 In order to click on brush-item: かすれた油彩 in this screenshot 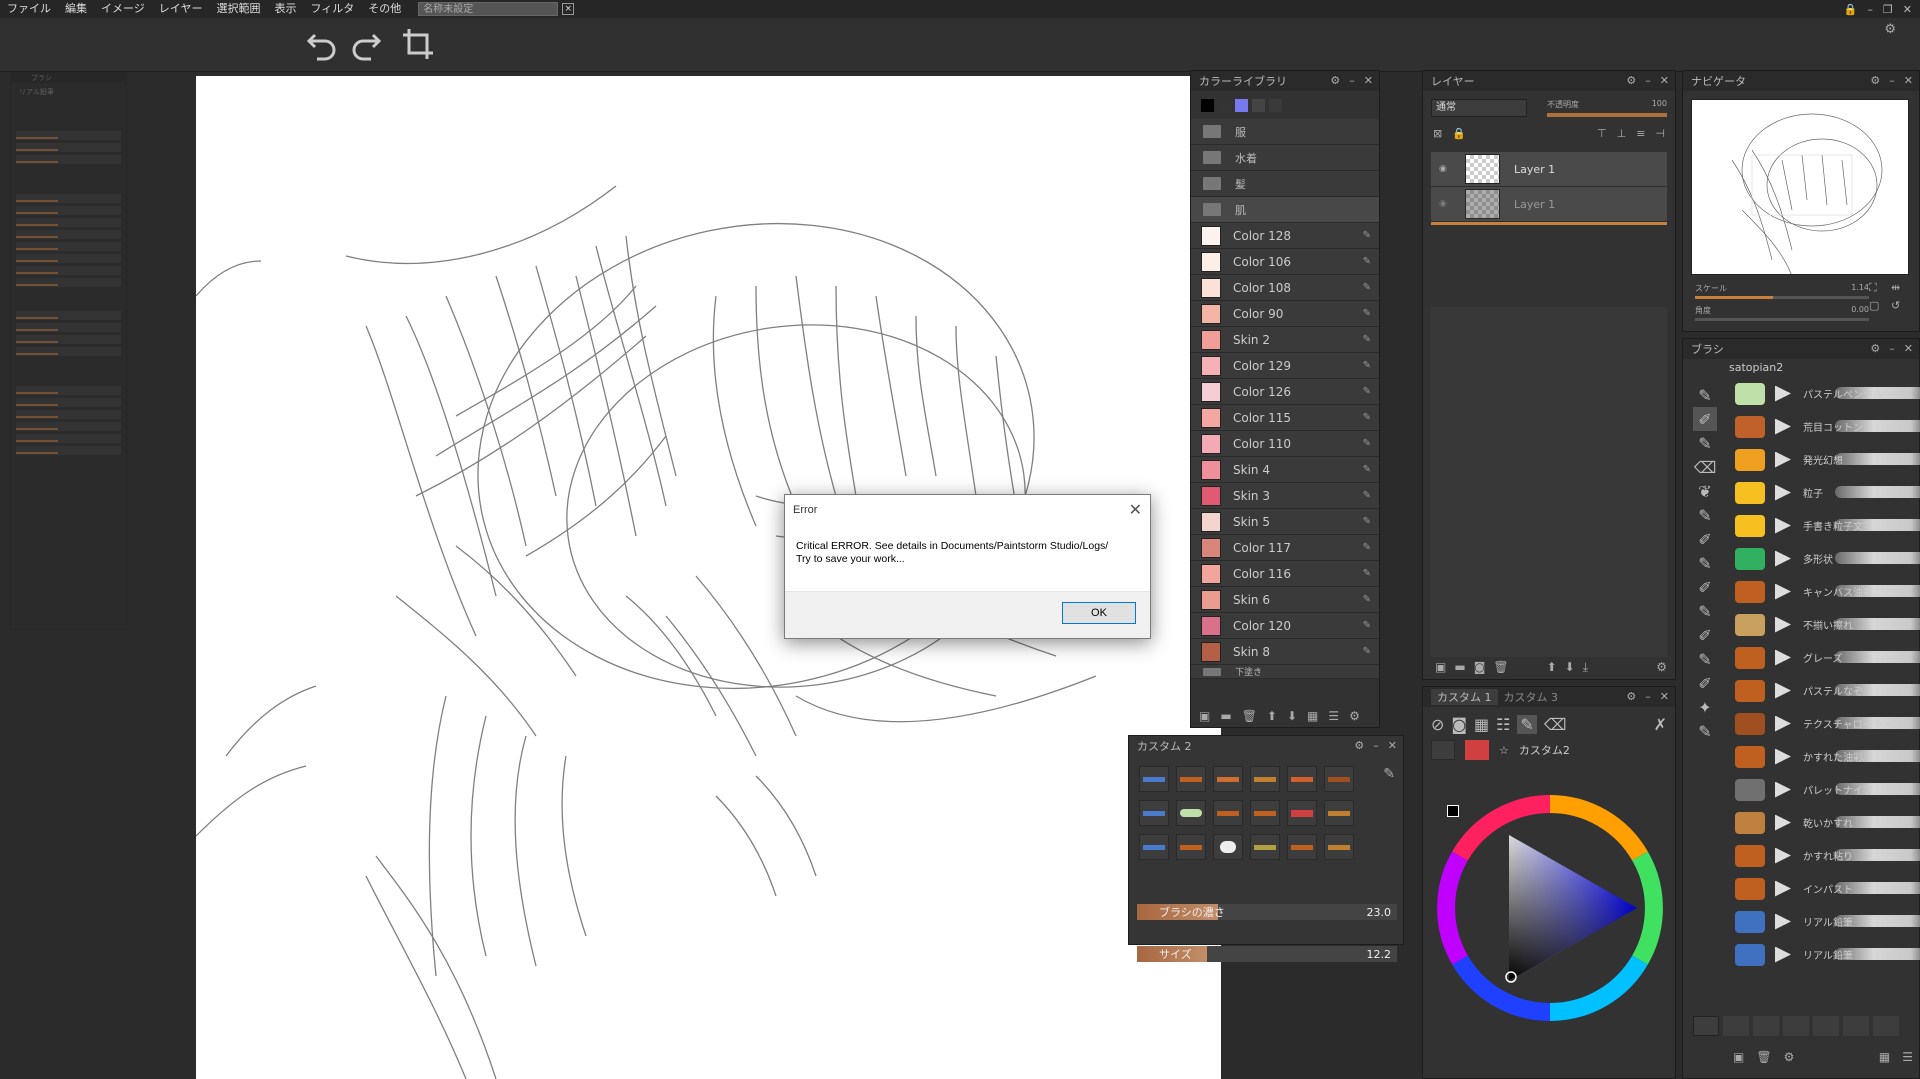, I will do `click(1822, 756)`.